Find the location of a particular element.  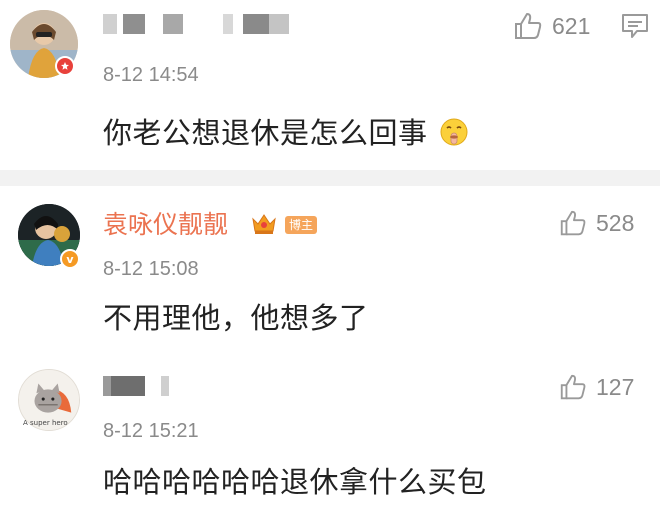

reply-button is located at coordinates (635, 28).